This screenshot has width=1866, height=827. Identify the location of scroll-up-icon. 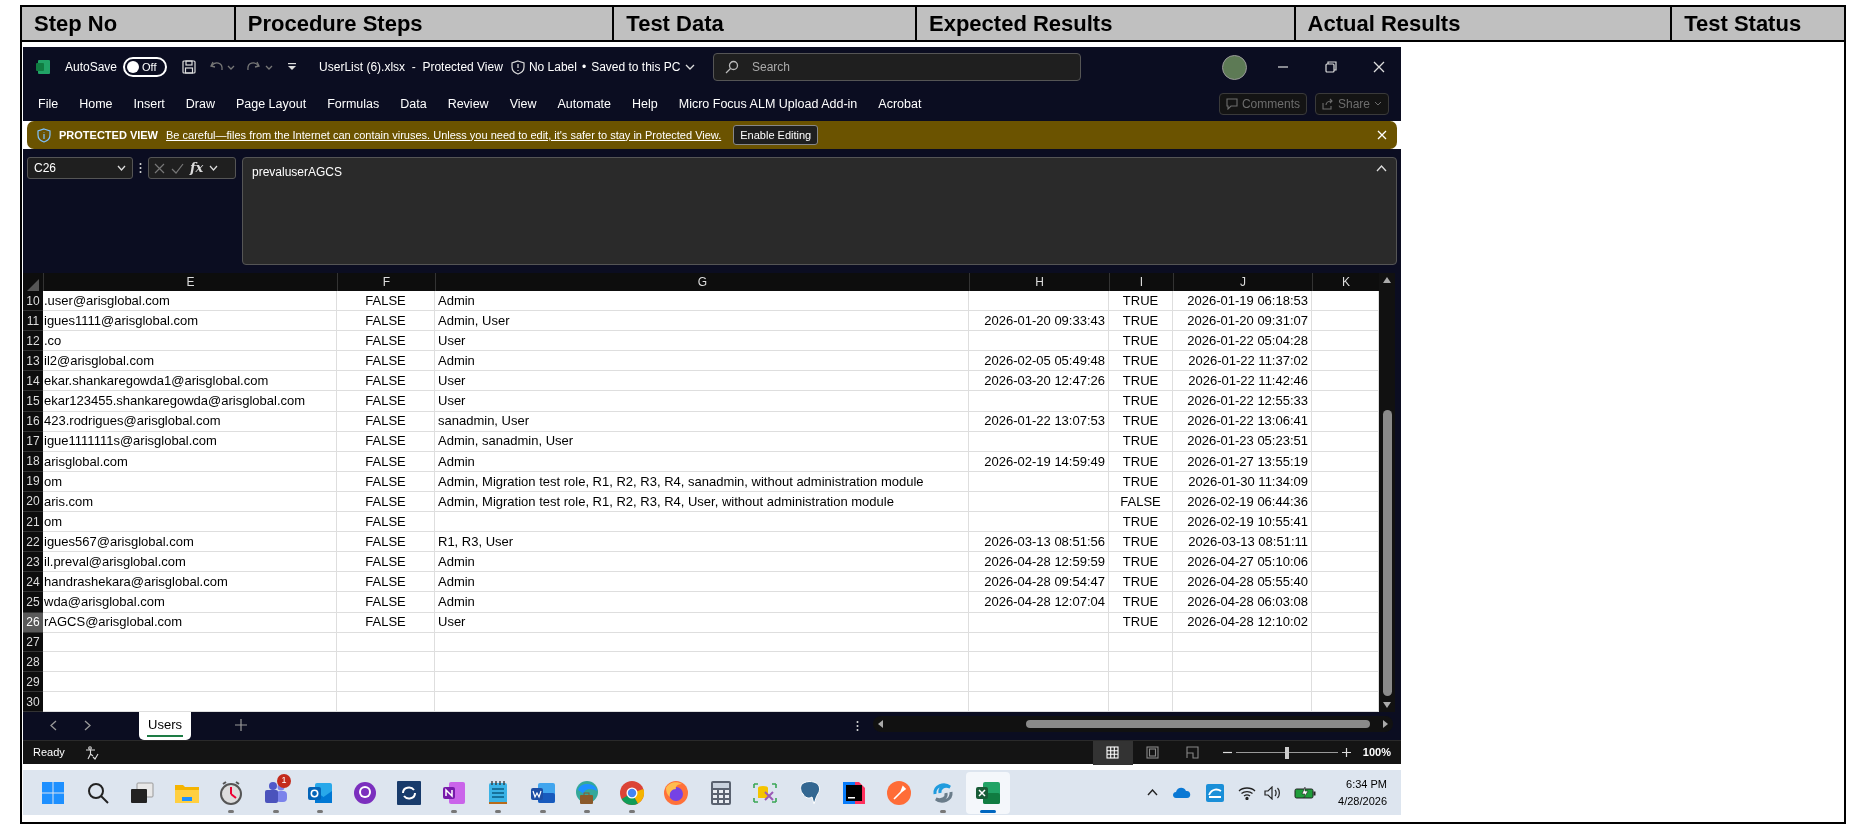
(1387, 280).